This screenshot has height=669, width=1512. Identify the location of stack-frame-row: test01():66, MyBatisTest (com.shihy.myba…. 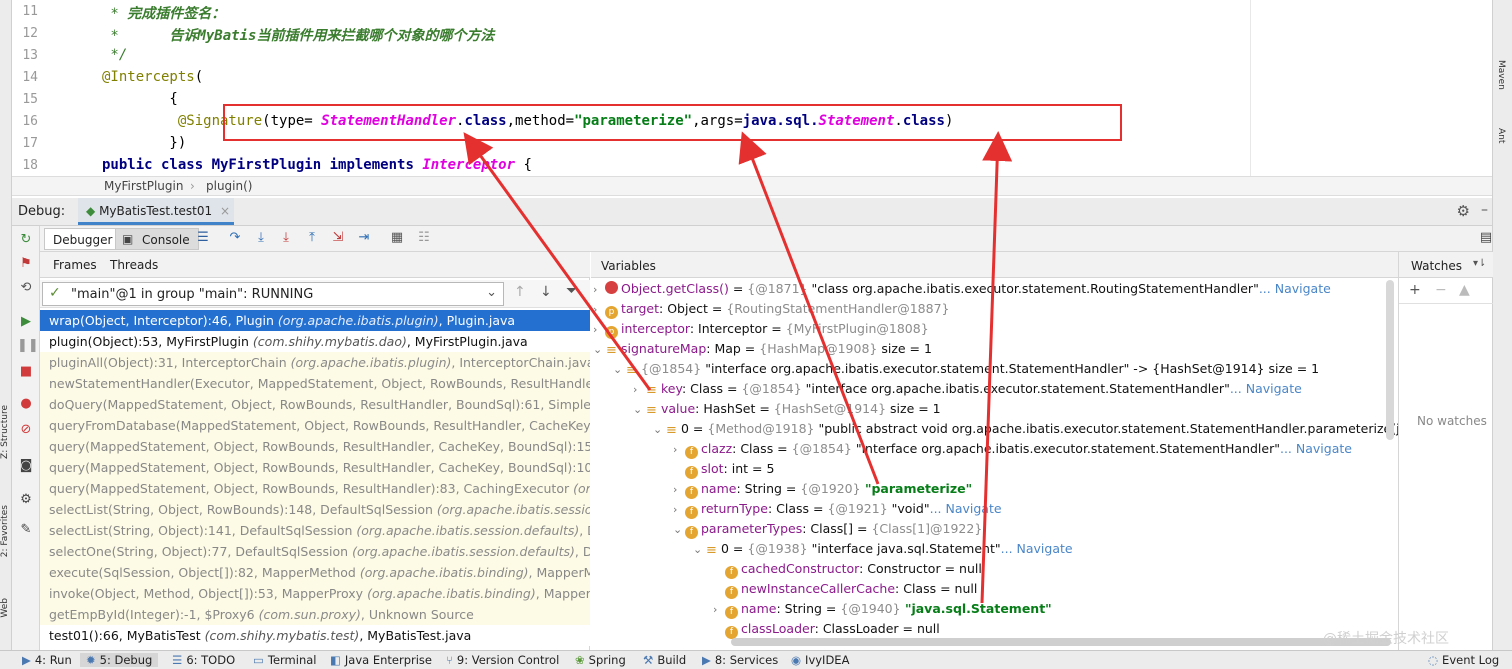
(315, 635).